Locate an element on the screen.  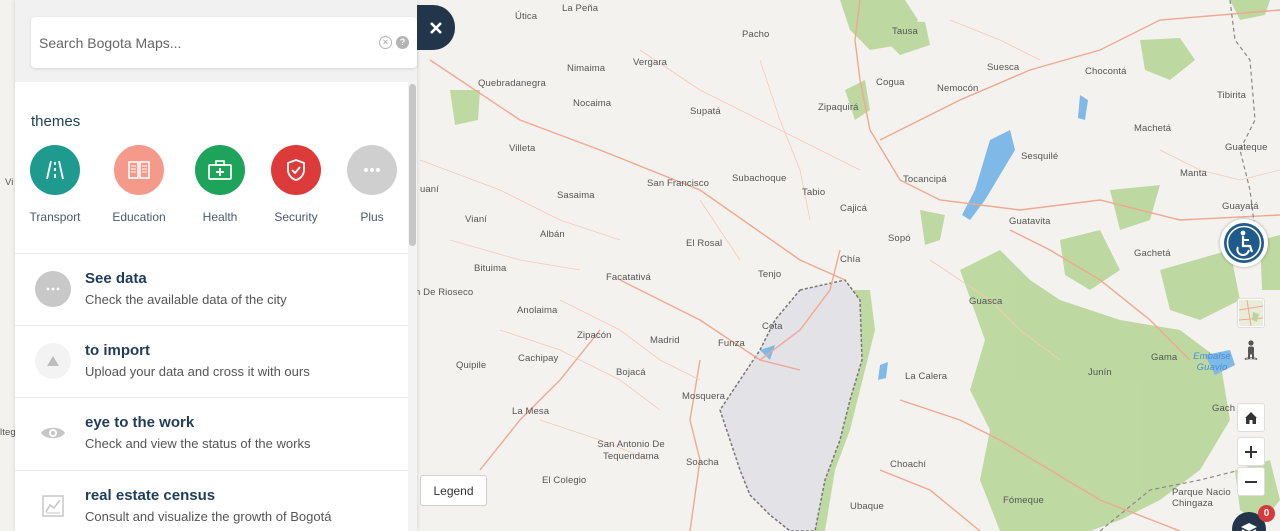
place-label: La Mesa is located at coordinates (531, 411).